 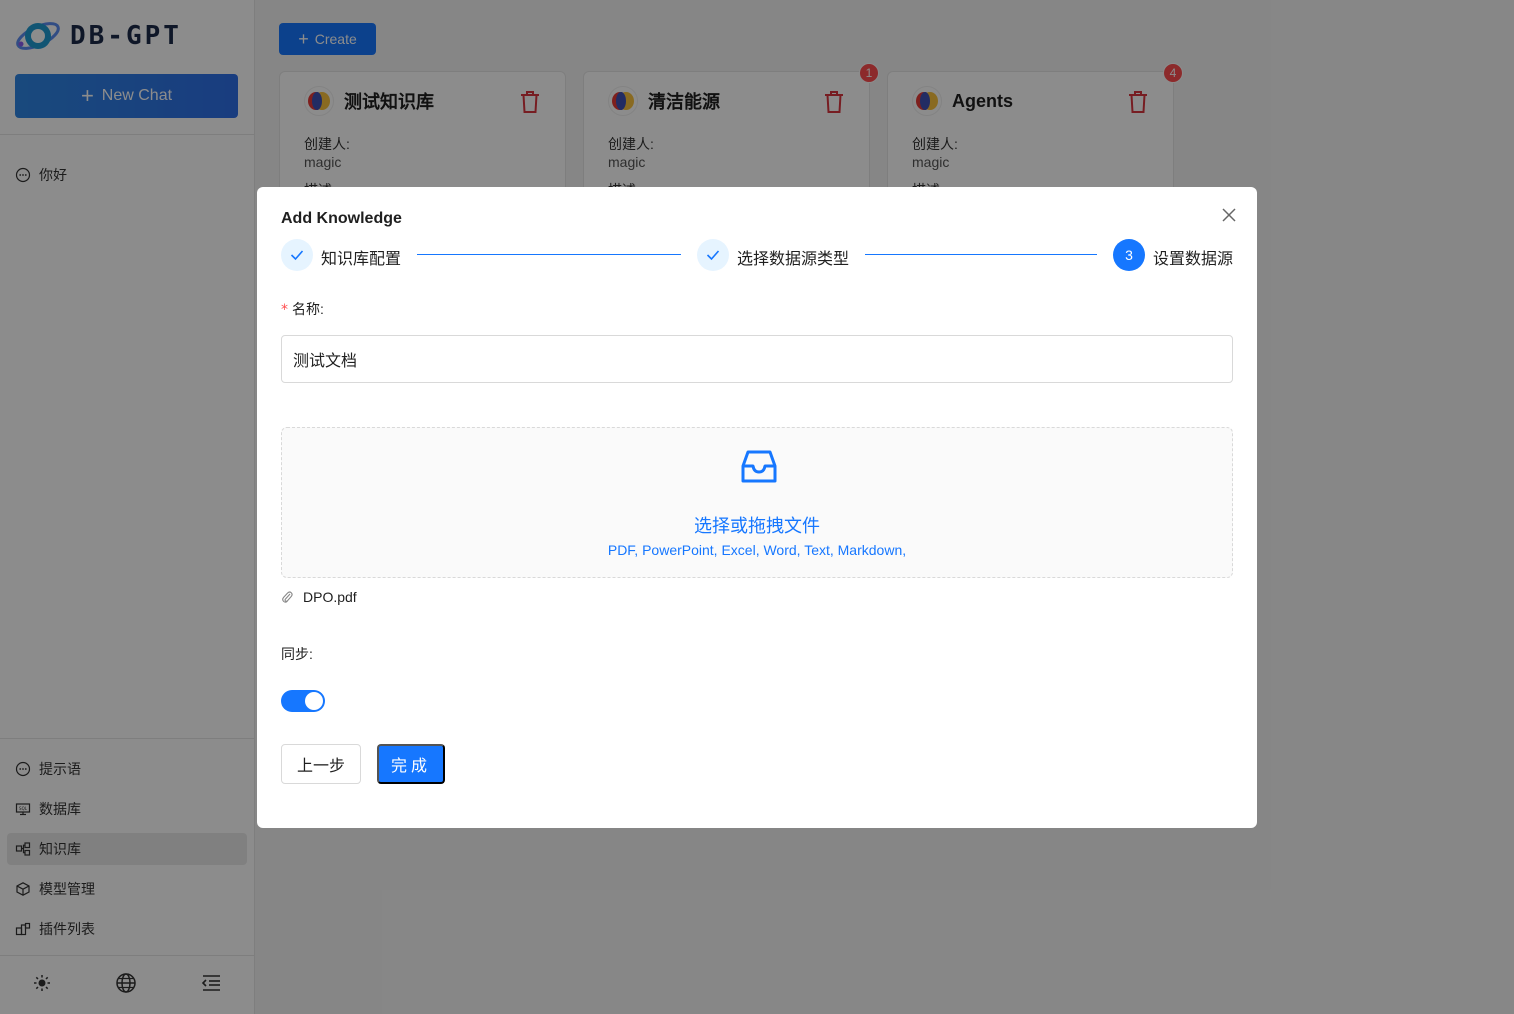 What do you see at coordinates (759, 466) in the screenshot?
I see `inbox-icon` at bounding box center [759, 466].